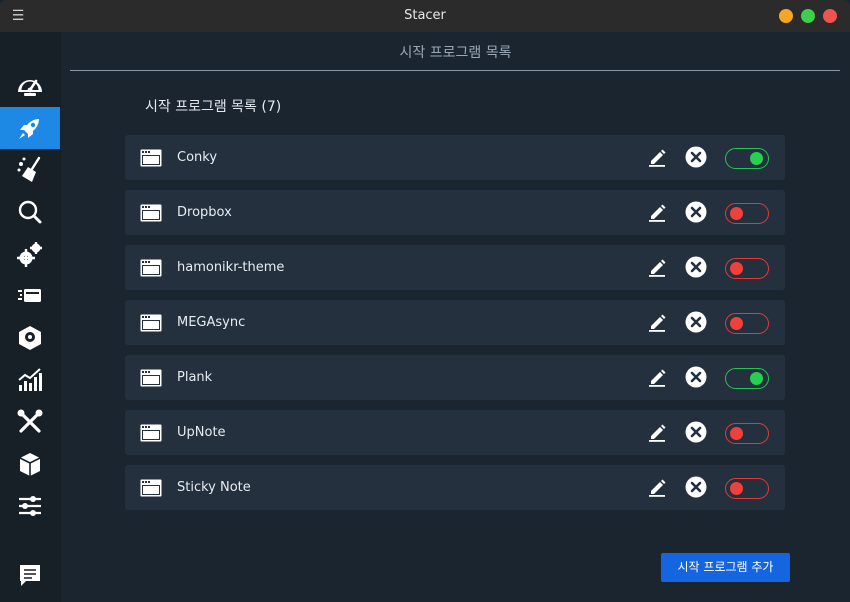 This screenshot has width=850, height=602. I want to click on window-title: Stacer, so click(425, 15).